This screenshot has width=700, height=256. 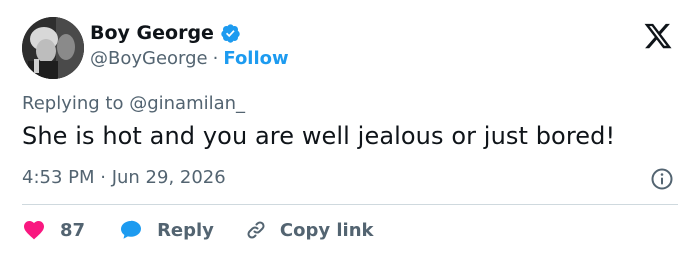 What do you see at coordinates (131, 229) in the screenshot?
I see `speech-bubble-icon` at bounding box center [131, 229].